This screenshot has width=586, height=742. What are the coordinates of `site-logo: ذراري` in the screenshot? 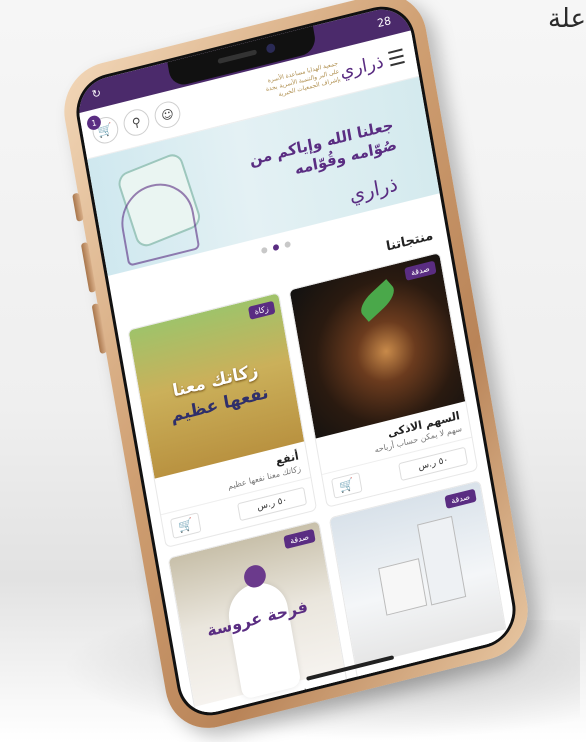 It's located at (361, 66).